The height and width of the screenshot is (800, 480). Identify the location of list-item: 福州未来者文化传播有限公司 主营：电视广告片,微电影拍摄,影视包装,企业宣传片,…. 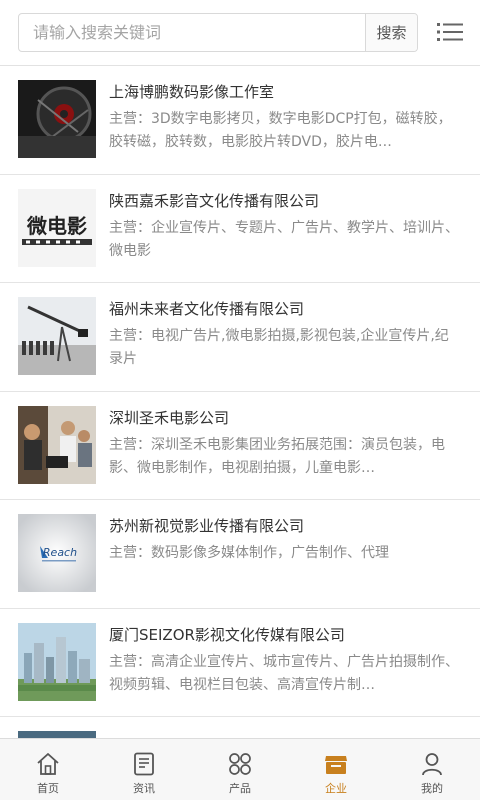
(240, 337).